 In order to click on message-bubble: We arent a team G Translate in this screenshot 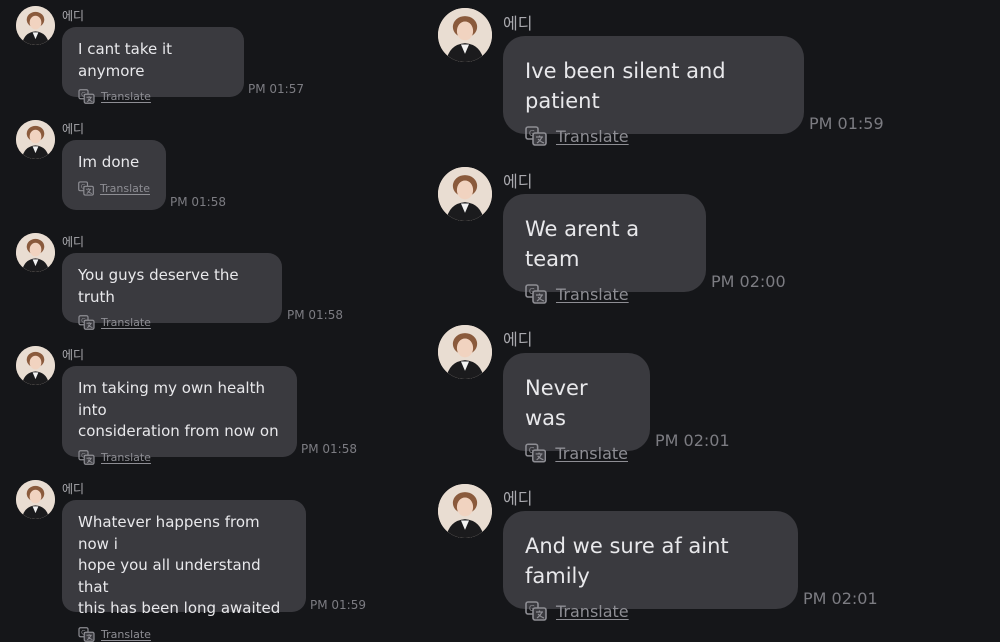, I will do `click(604, 249)`.